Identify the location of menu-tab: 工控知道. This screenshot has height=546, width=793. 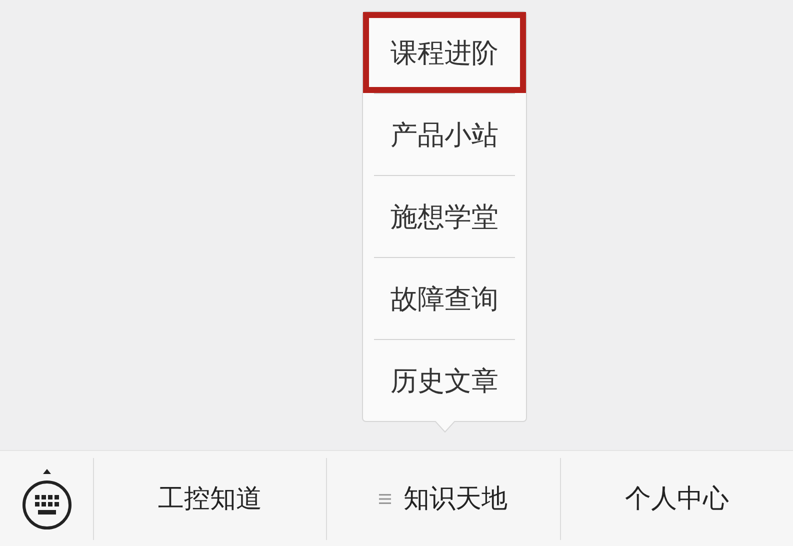
(211, 499).